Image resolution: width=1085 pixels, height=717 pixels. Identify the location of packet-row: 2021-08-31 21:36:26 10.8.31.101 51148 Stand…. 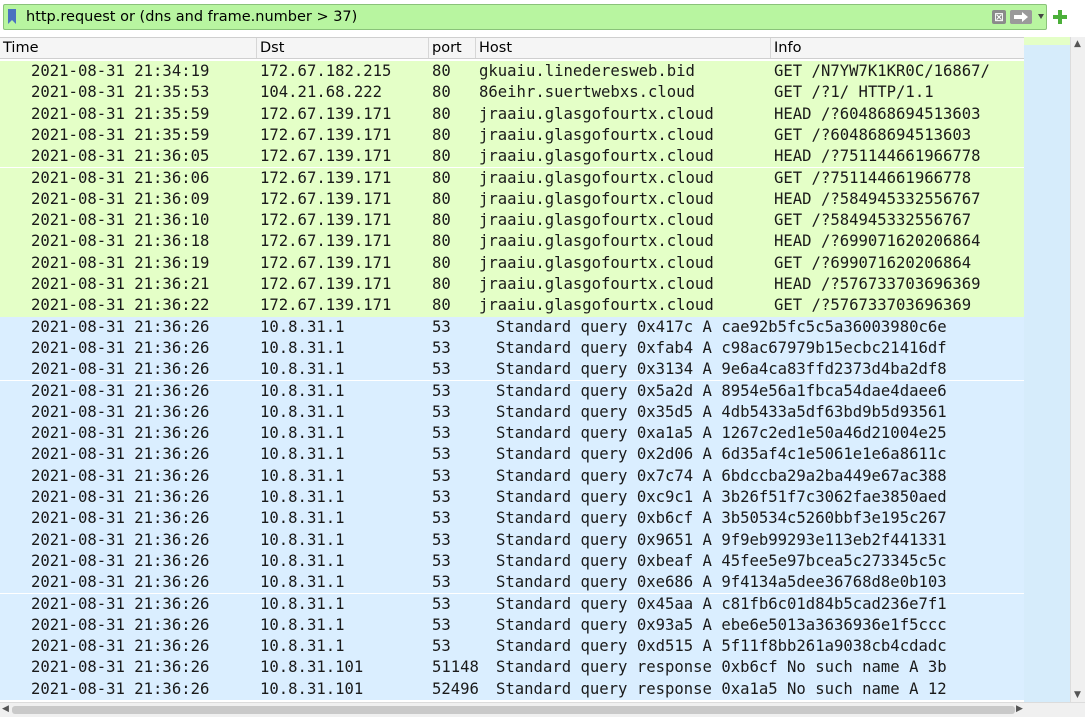
(512, 668).